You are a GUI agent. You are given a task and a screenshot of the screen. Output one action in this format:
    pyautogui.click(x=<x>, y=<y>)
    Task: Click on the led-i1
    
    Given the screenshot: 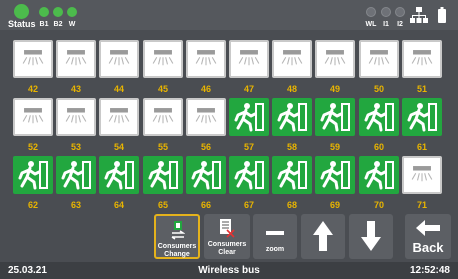 What is the action you would take?
    pyautogui.click(x=386, y=12)
    